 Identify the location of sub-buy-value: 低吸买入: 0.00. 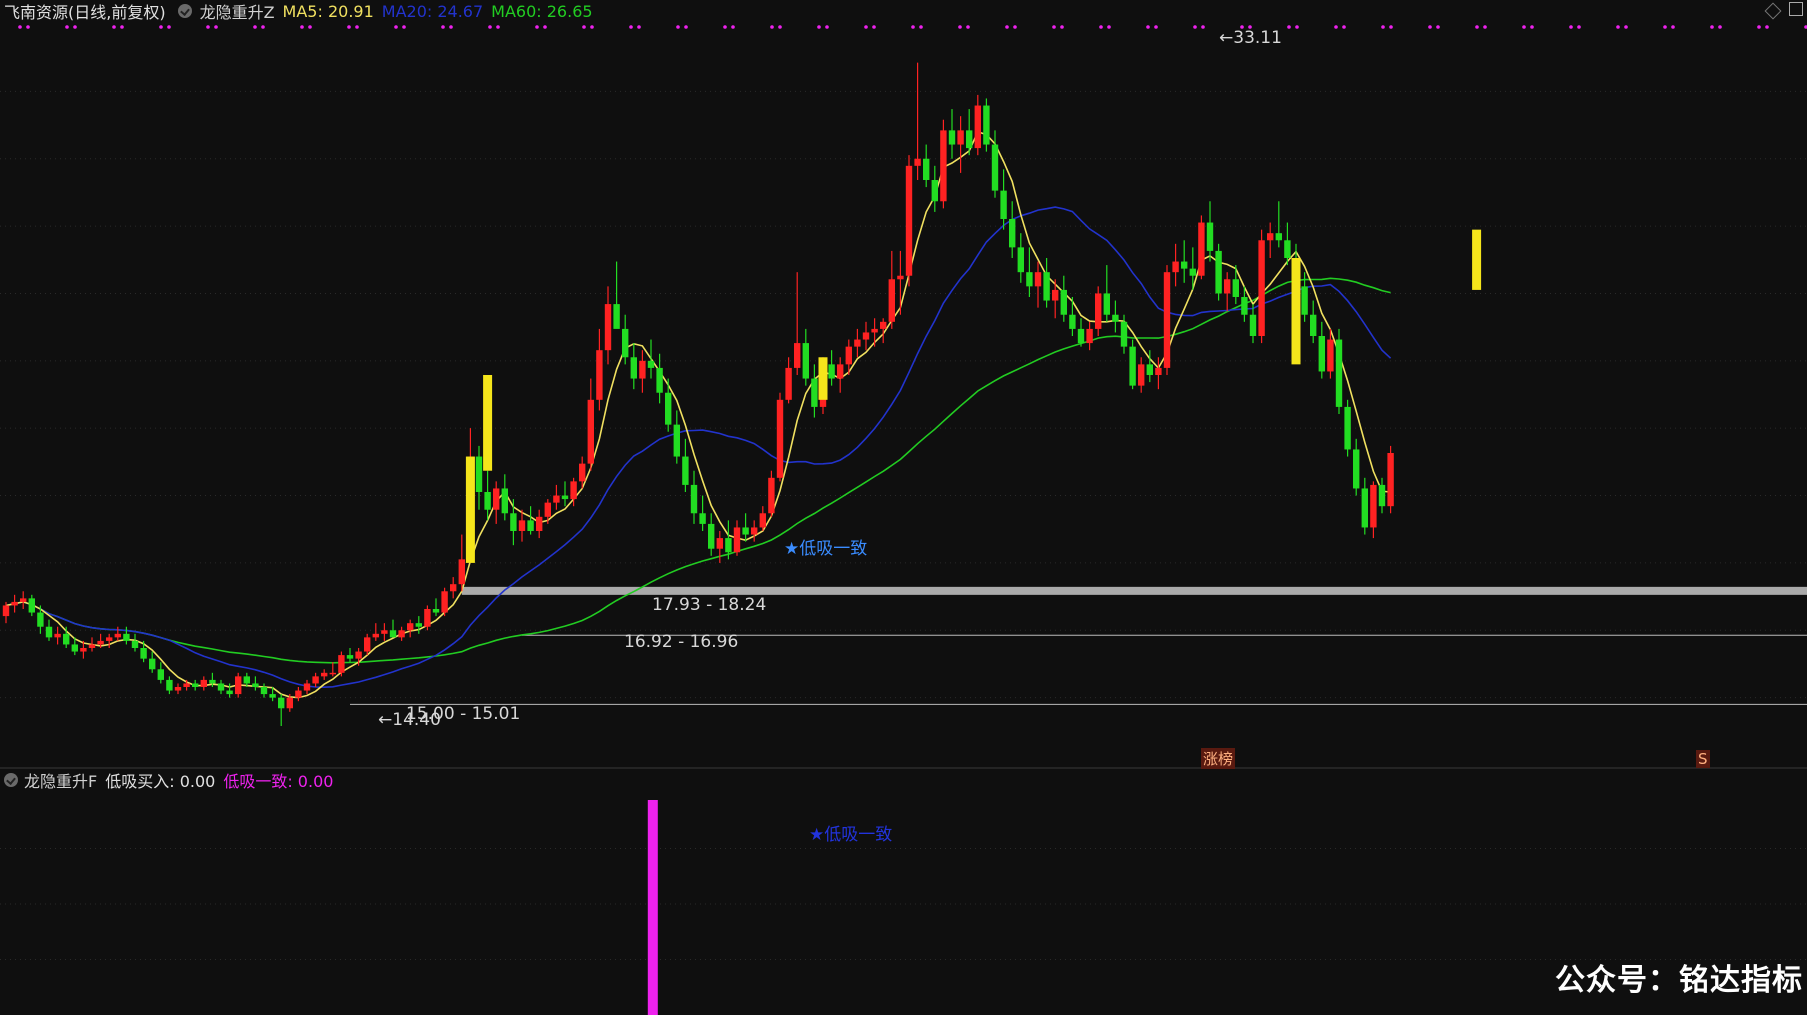
(160, 781).